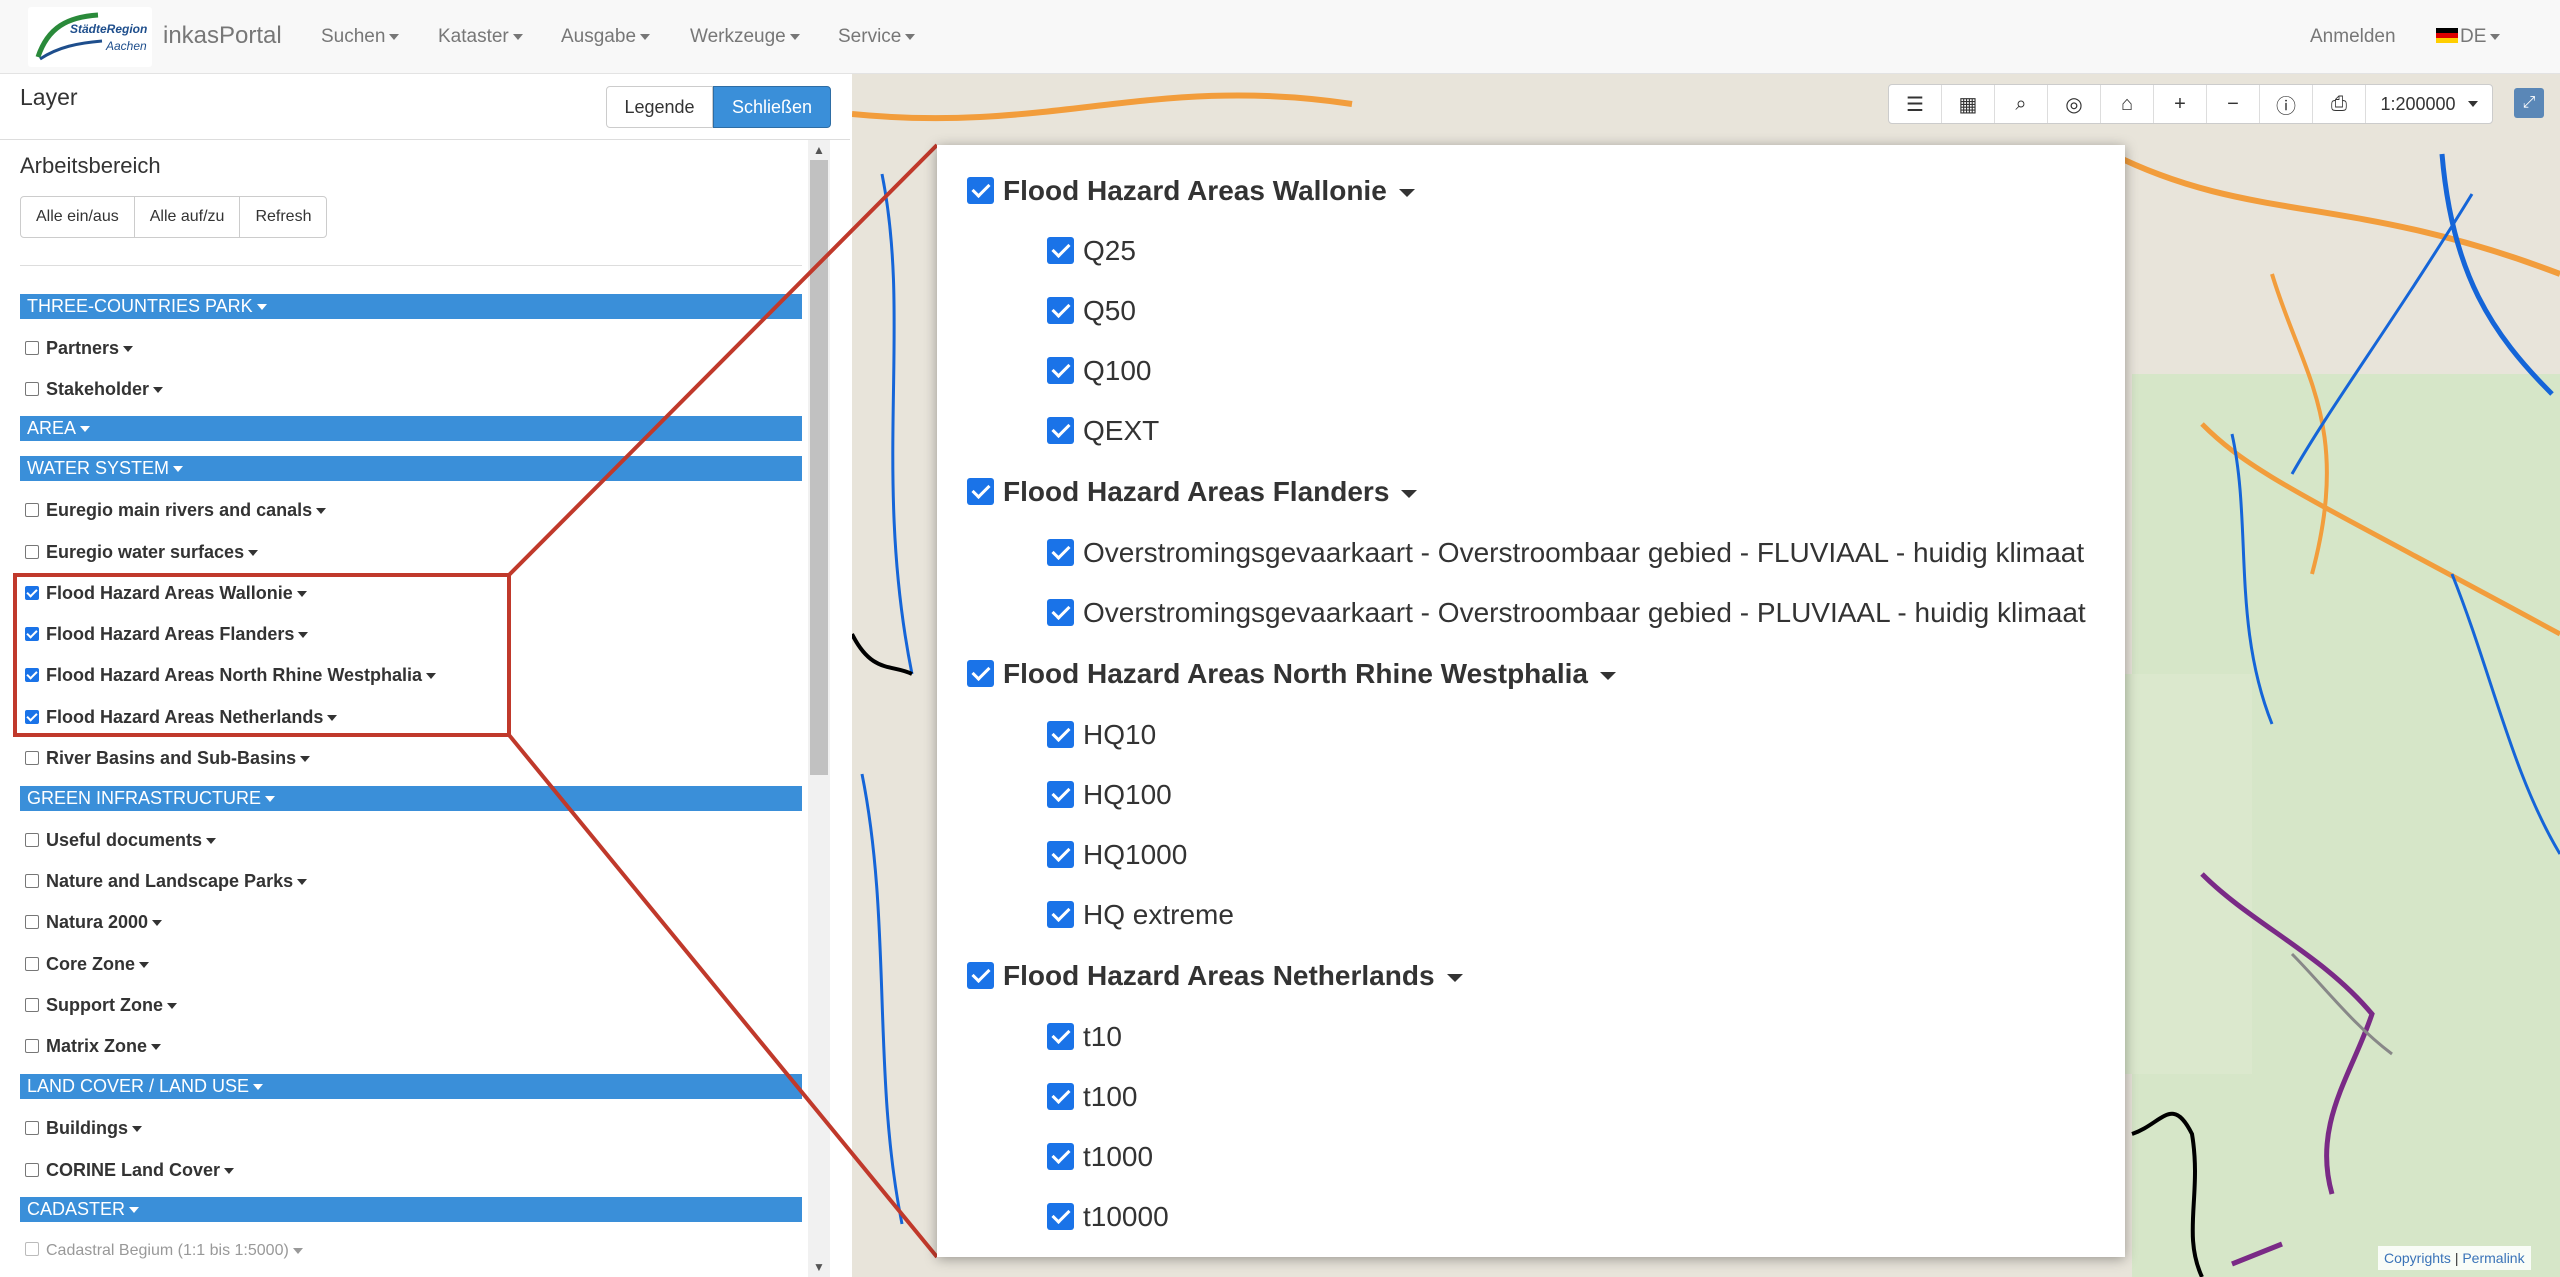  Describe the element at coordinates (1092, 1097) in the screenshot. I see `callout-sublayer: t100` at that location.